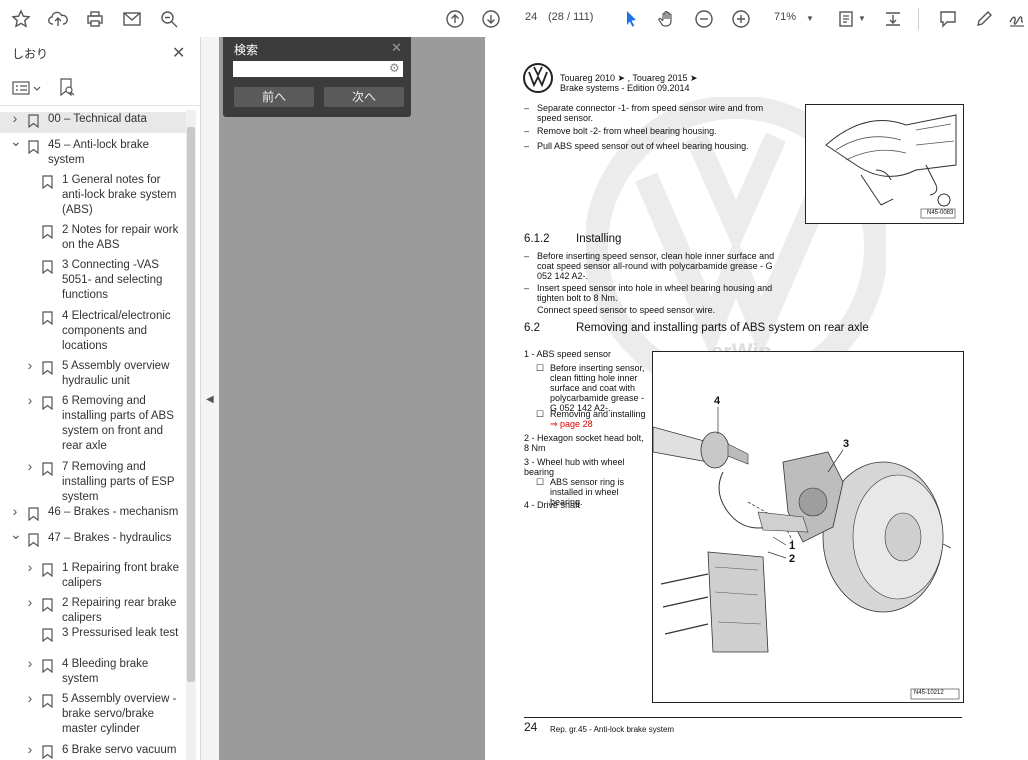 This screenshot has height=760, width=1028. I want to click on bookmark-label: 47 – Brakes - hydraulics, so click(110, 538).